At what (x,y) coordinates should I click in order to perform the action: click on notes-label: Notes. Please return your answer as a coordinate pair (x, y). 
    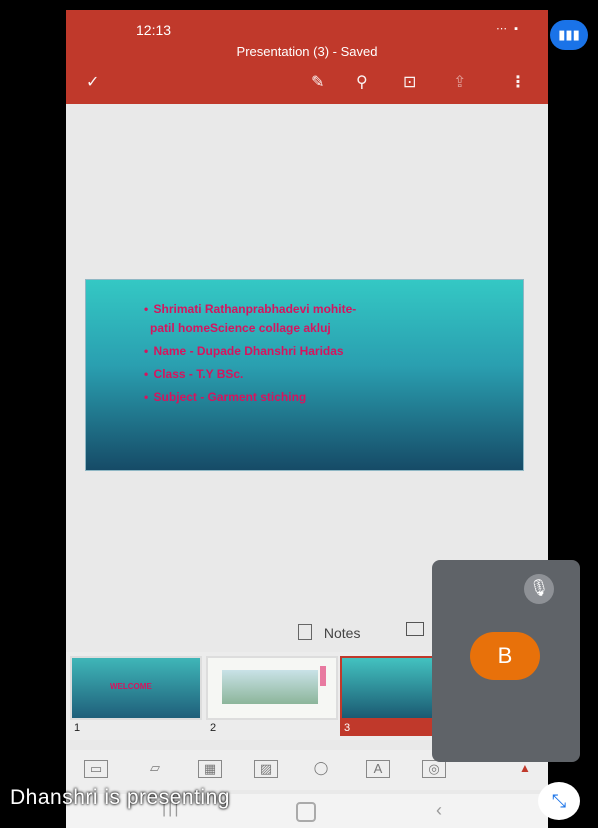
    Looking at the image, I should click on (342, 633).